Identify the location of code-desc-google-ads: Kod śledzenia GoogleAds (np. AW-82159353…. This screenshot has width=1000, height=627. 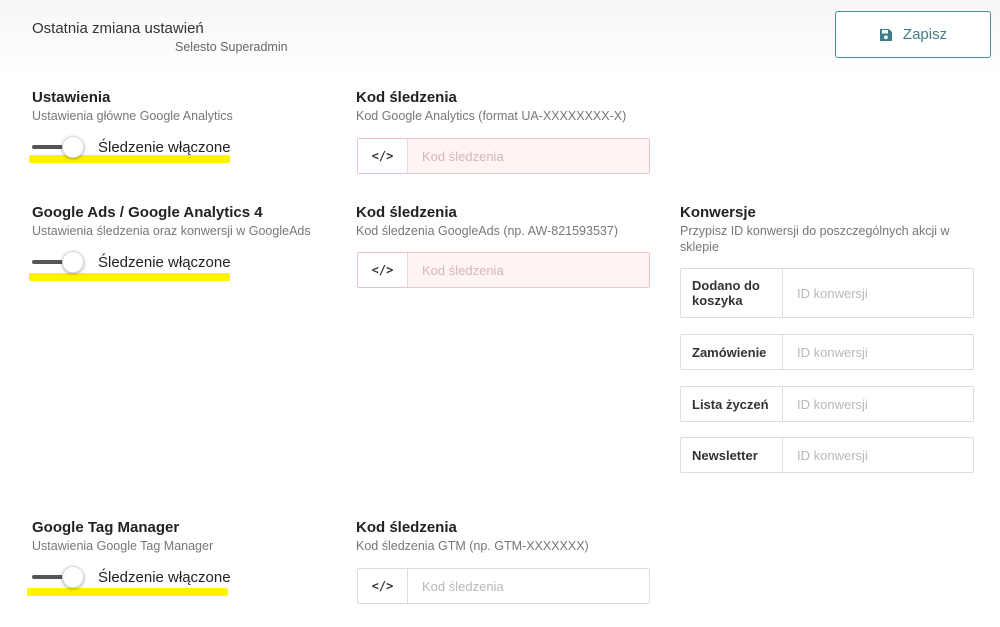
(487, 231).